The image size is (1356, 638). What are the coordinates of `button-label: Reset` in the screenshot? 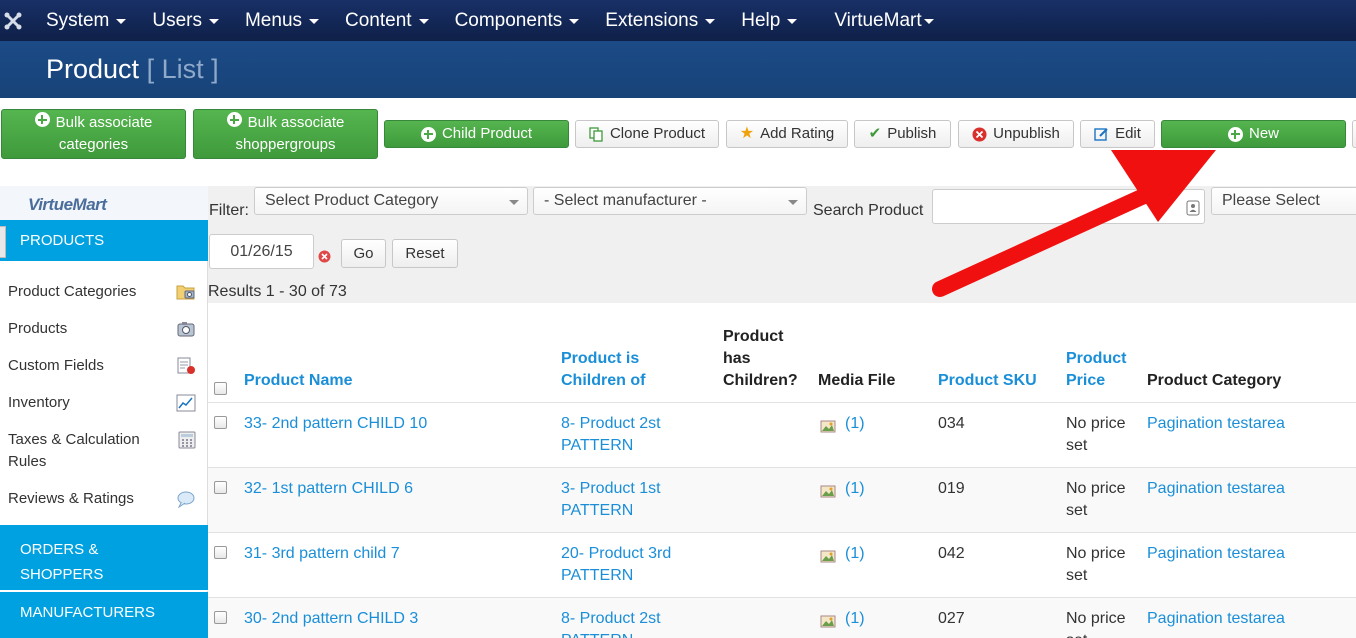 It's located at (425, 253).